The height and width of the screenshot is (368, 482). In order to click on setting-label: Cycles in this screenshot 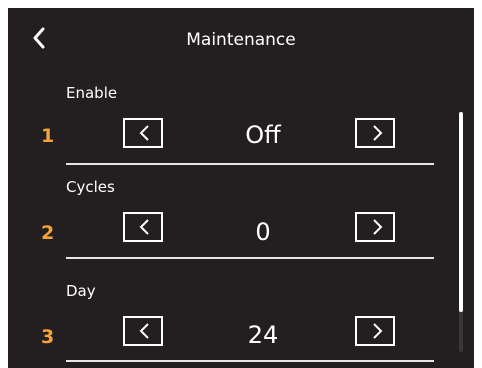, I will do `click(90, 187)`.